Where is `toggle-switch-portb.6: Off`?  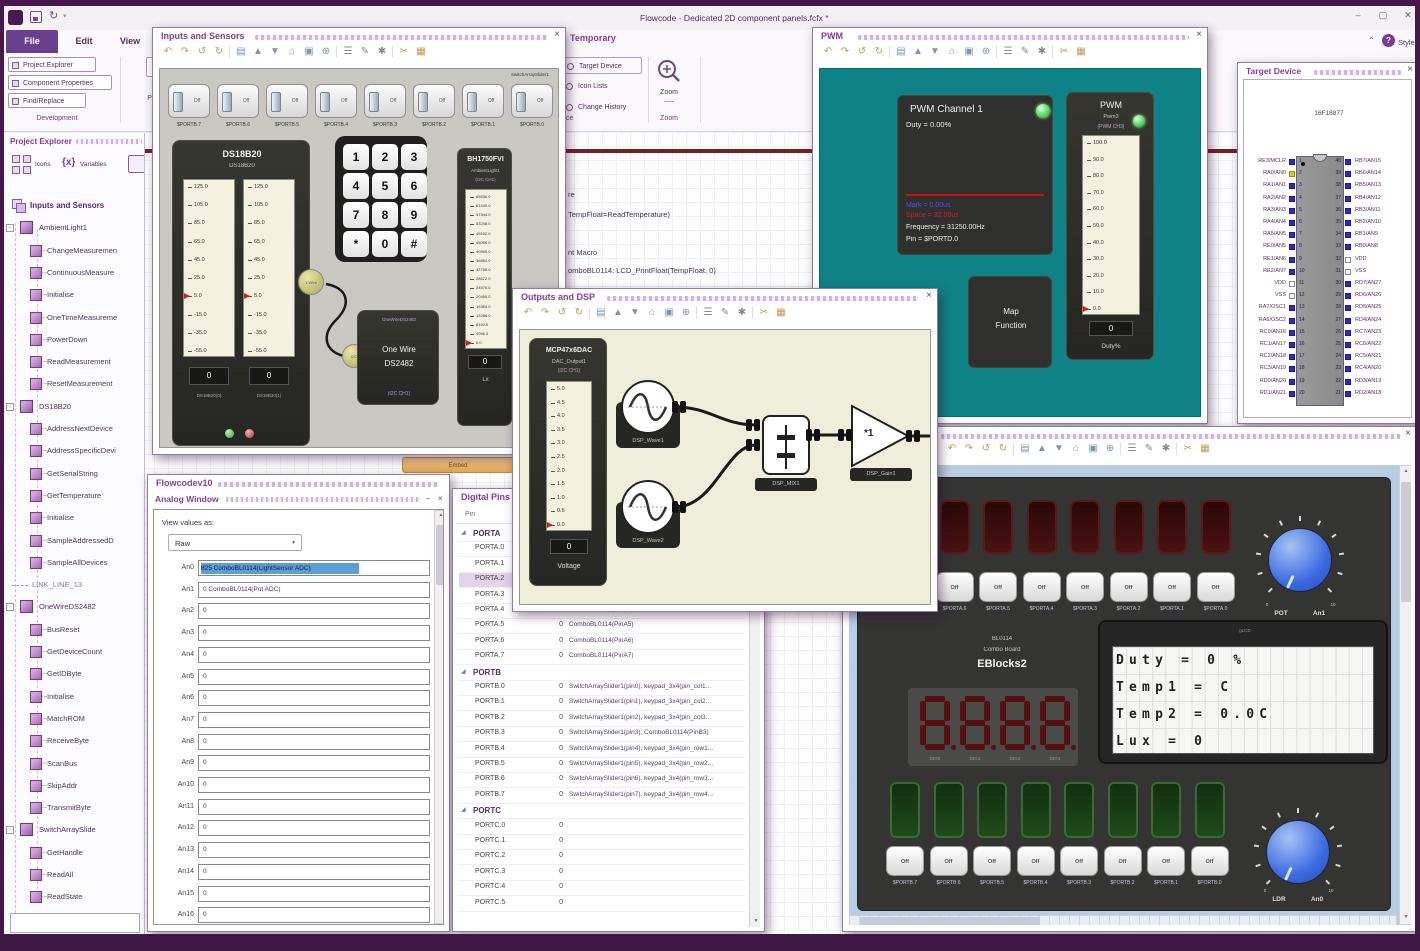
toggle-switch-portb.6: Off is located at coordinates (238, 101).